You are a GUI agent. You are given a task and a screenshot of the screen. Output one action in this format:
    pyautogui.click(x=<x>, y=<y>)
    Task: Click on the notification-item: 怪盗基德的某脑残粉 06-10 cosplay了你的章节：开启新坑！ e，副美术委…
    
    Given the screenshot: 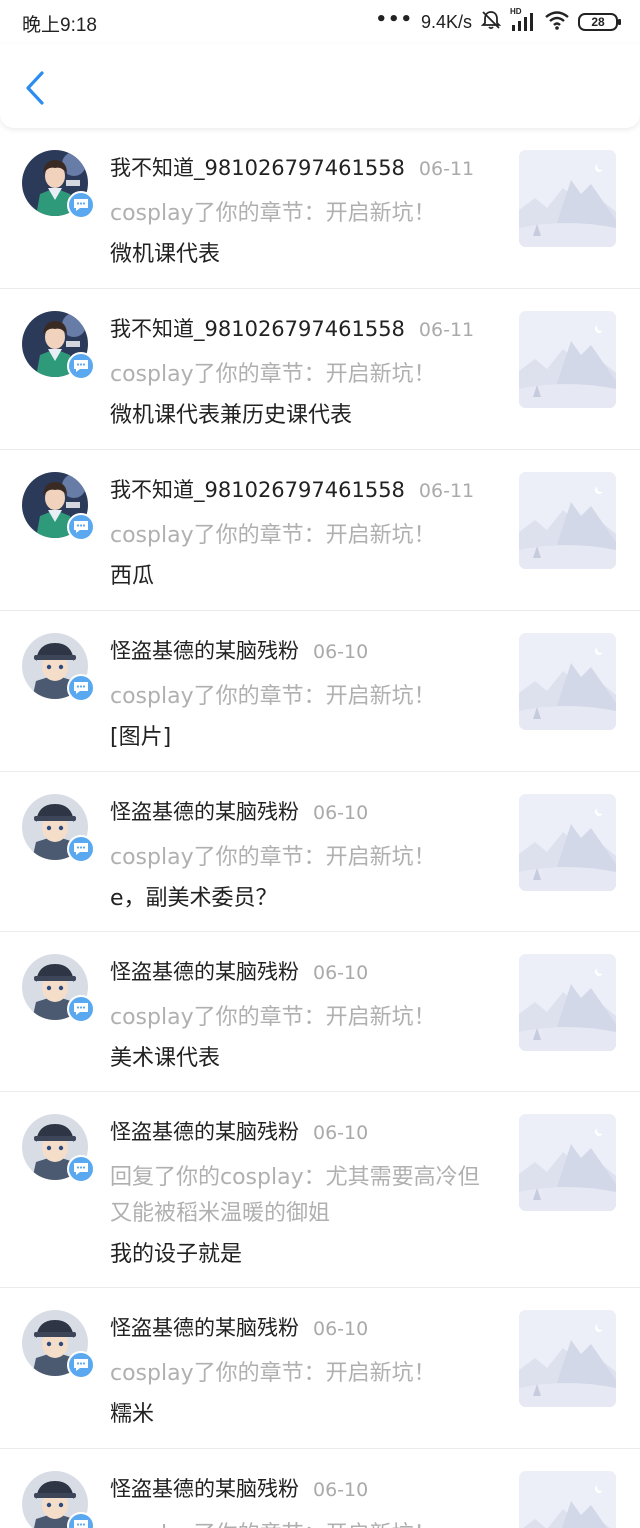 What is the action you would take?
    pyautogui.click(x=320, y=852)
    